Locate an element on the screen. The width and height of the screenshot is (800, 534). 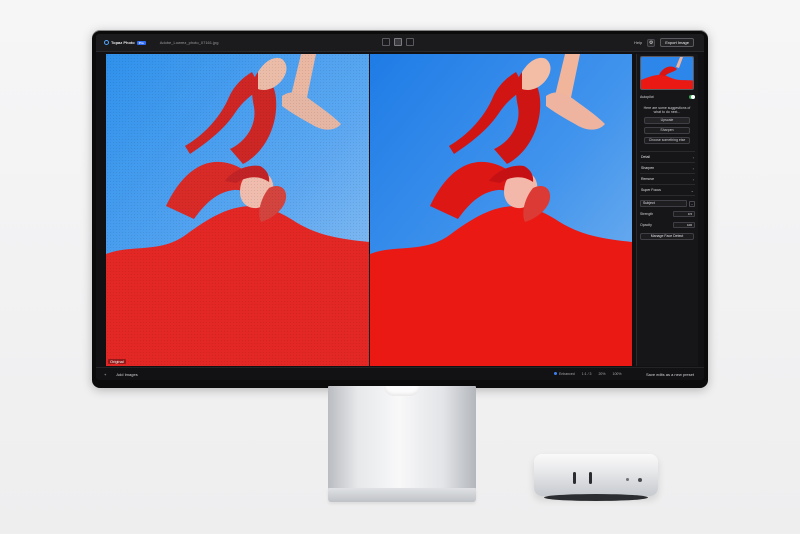
model-settings-icon: ⌄ is located at coordinates (692, 203).